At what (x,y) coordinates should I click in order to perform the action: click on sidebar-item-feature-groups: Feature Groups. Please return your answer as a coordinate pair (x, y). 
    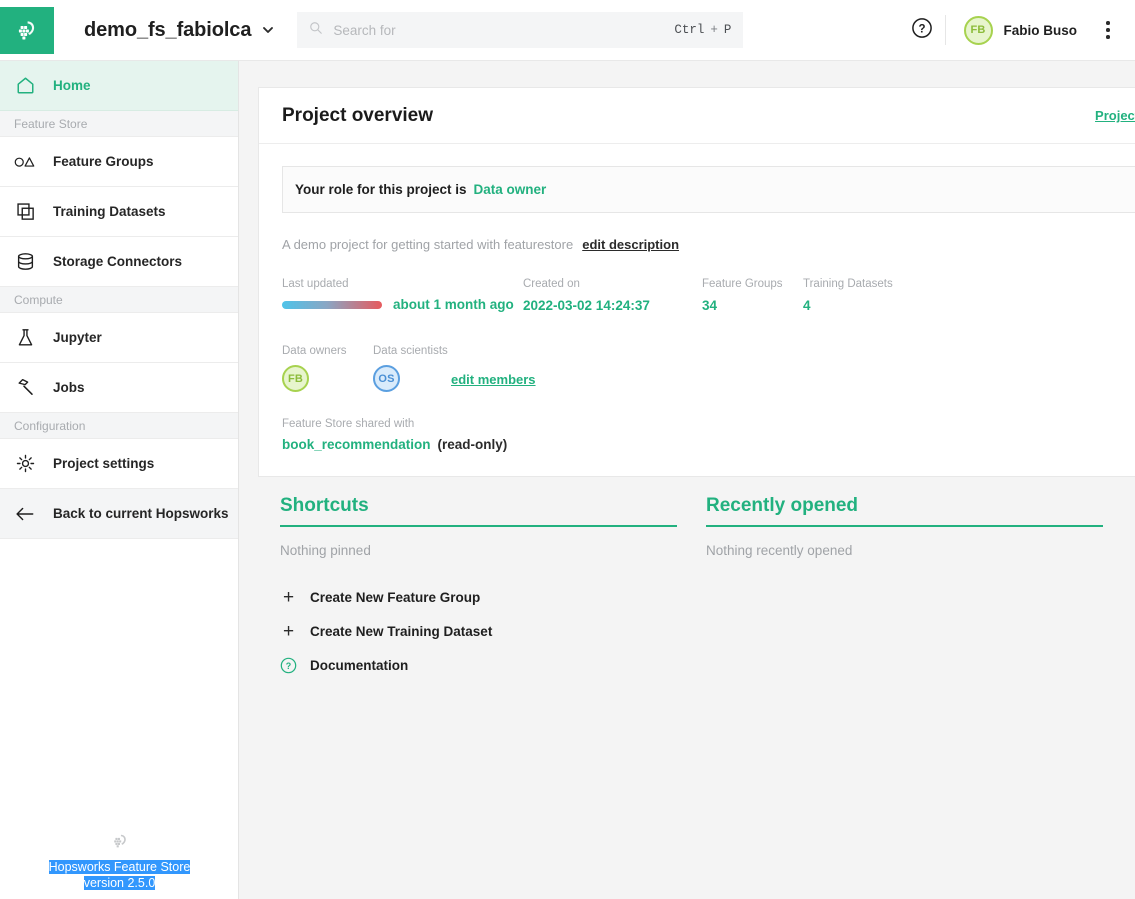
    Looking at the image, I should click on (119, 162).